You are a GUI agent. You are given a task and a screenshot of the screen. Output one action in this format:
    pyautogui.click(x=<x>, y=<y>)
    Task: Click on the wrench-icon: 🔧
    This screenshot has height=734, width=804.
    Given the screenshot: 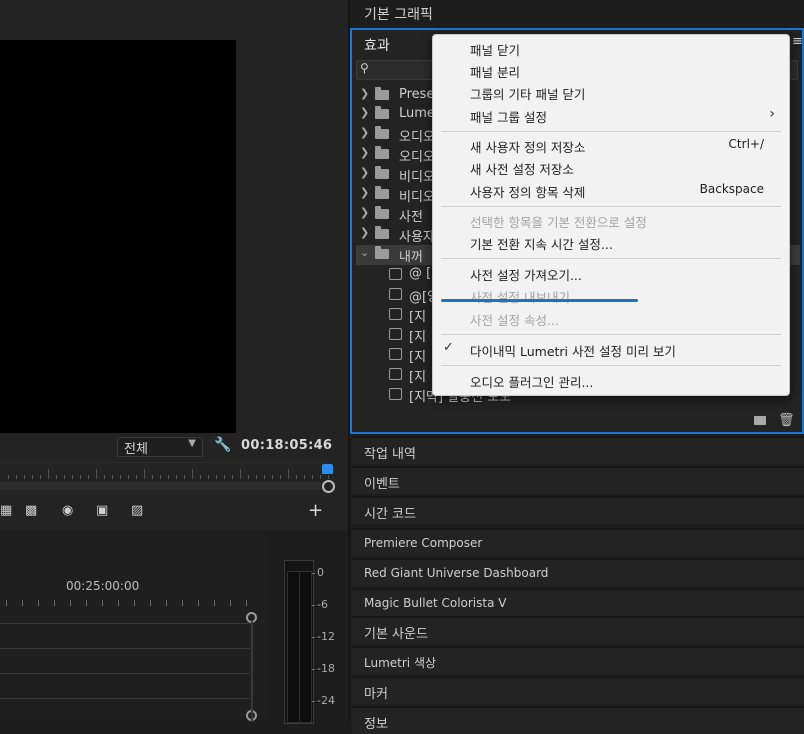 What is the action you would take?
    pyautogui.click(x=222, y=445)
    